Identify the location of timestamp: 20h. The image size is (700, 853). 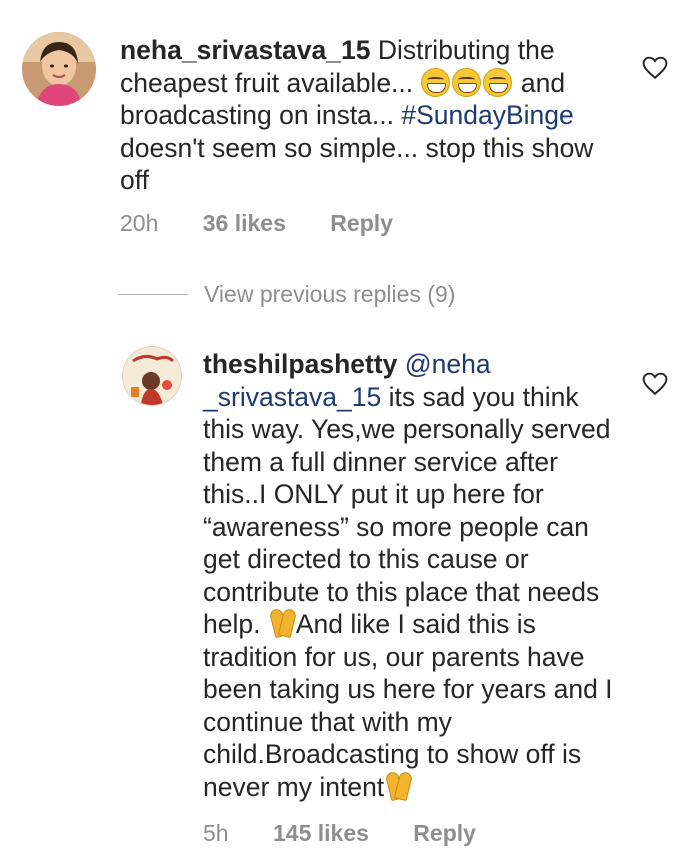
(139, 223).